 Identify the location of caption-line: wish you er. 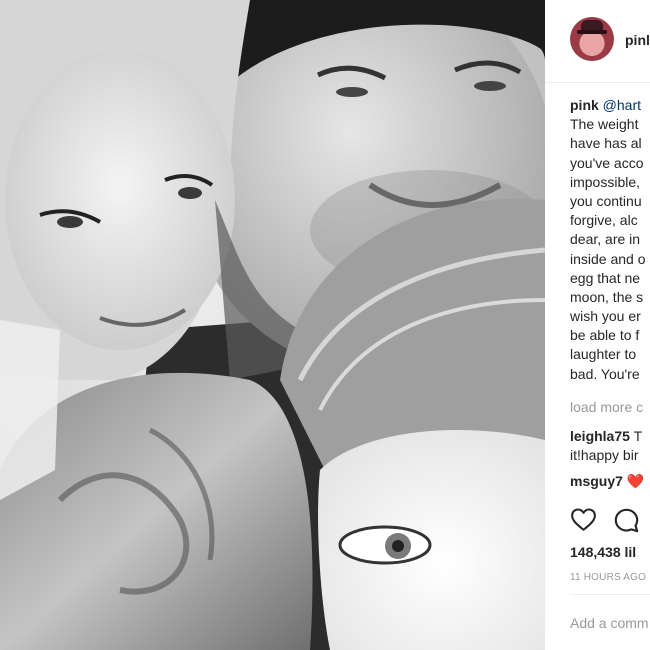
(605, 316).